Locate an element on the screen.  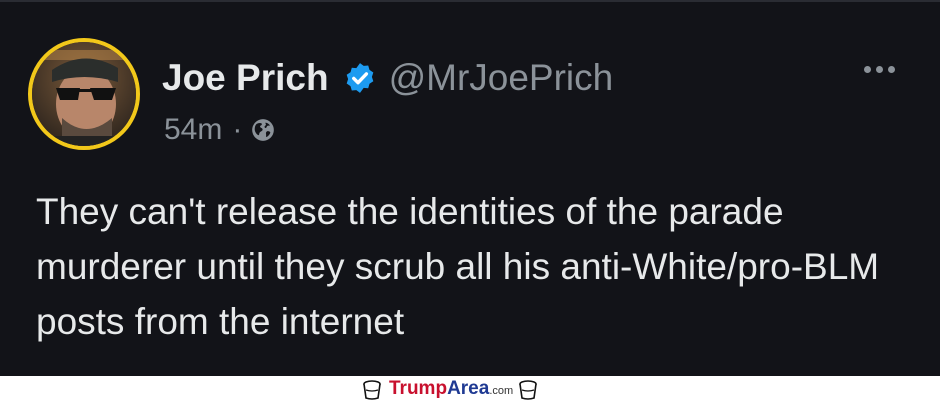
avatar is located at coordinates (84, 94).